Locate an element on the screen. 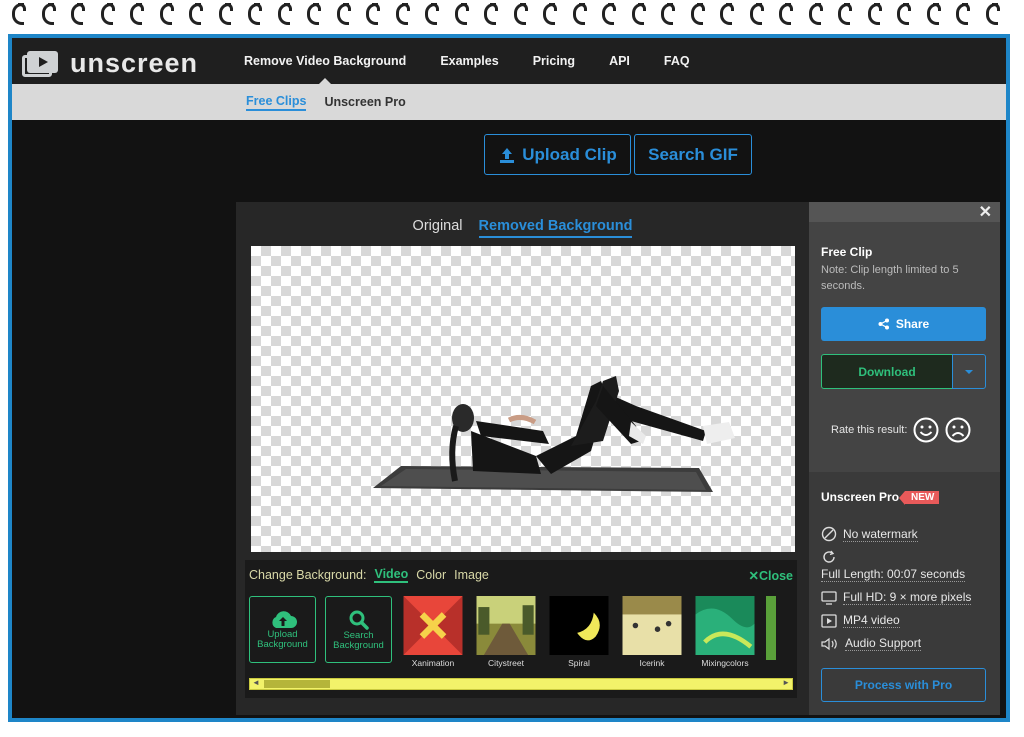 This screenshot has height=737, width=1024. share-label: Share is located at coordinates (912, 324).